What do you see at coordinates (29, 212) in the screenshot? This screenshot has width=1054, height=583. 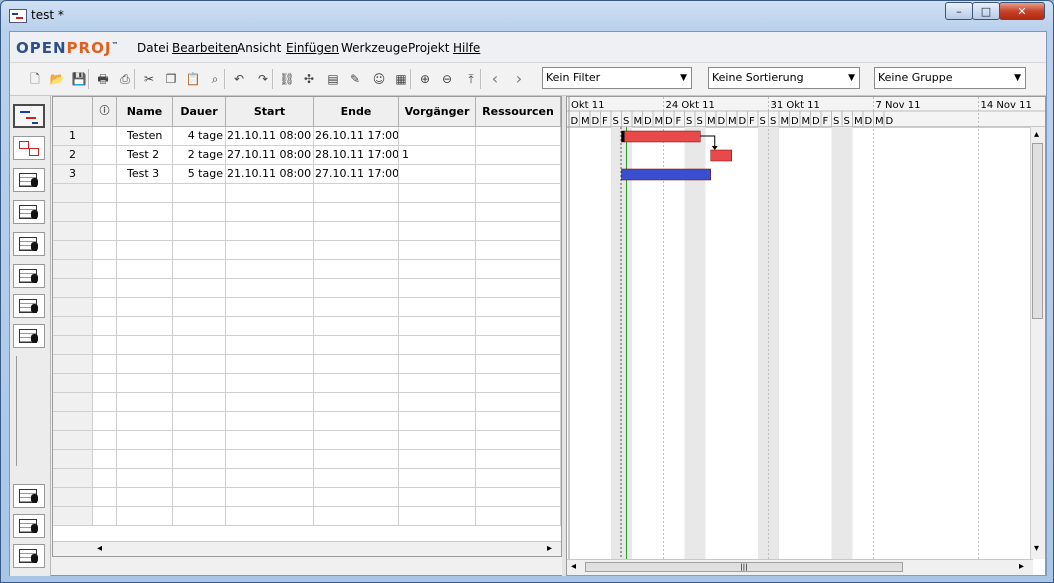 I see `wbs-view-icon` at bounding box center [29, 212].